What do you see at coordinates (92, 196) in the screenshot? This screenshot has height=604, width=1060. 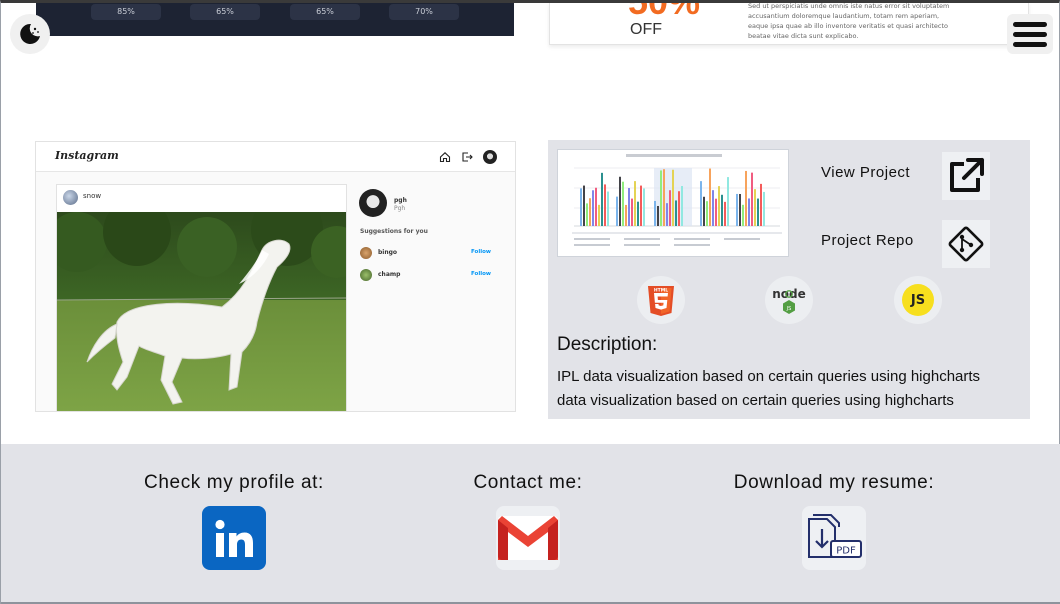 I see `ig-post-username: snow` at bounding box center [92, 196].